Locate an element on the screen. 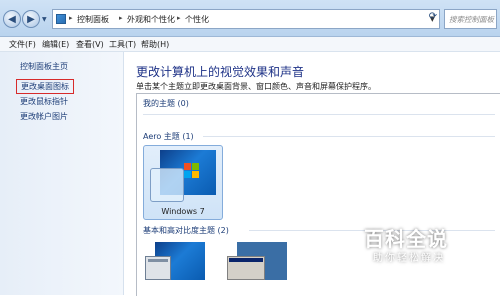  address-bar: ▸ 控制面板 ▸ 外观和个性化 ▸ 个性化 ▼ is located at coordinates (246, 19).